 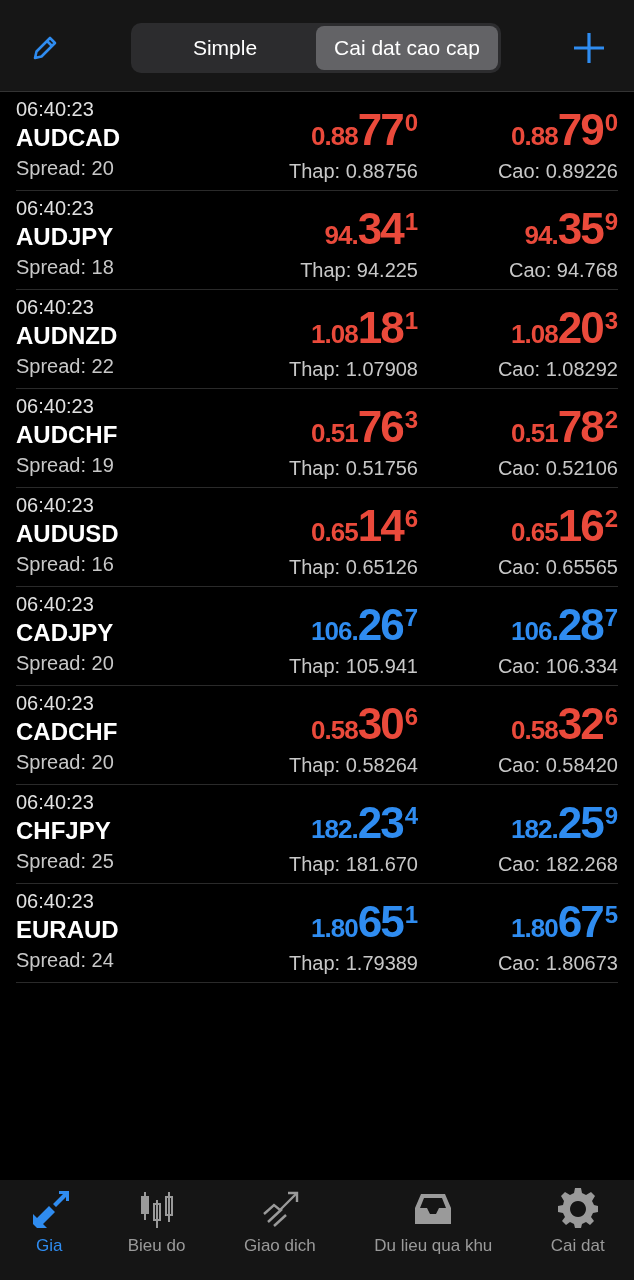 I want to click on spread-text: Spread: 16, so click(x=65, y=564).